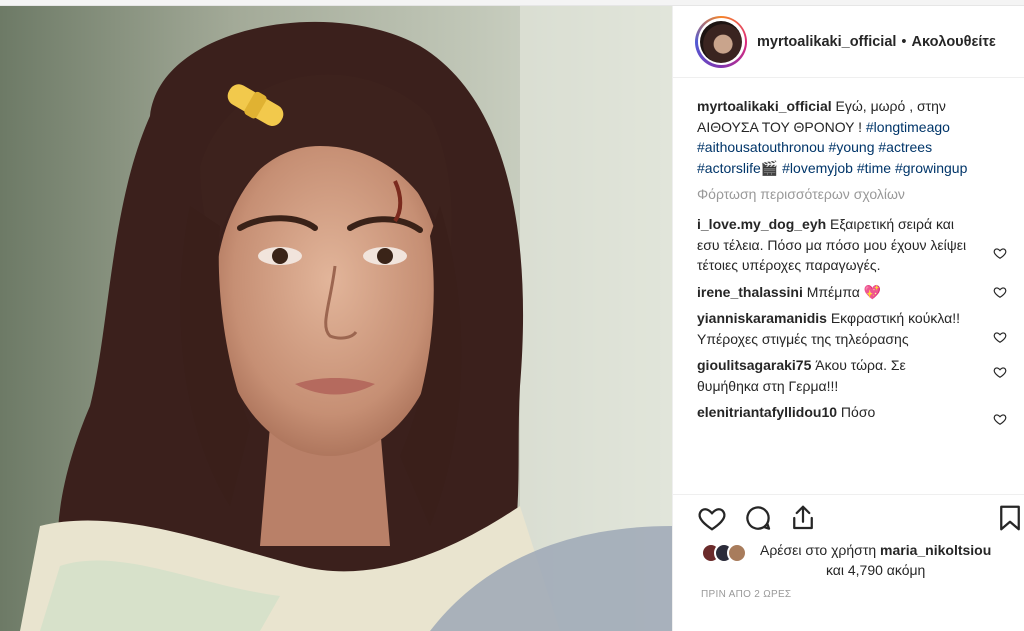 The width and height of the screenshot is (1024, 631). What do you see at coordinates (762, 318) in the screenshot?
I see `comment-username-link: yianniskaramanidis` at bounding box center [762, 318].